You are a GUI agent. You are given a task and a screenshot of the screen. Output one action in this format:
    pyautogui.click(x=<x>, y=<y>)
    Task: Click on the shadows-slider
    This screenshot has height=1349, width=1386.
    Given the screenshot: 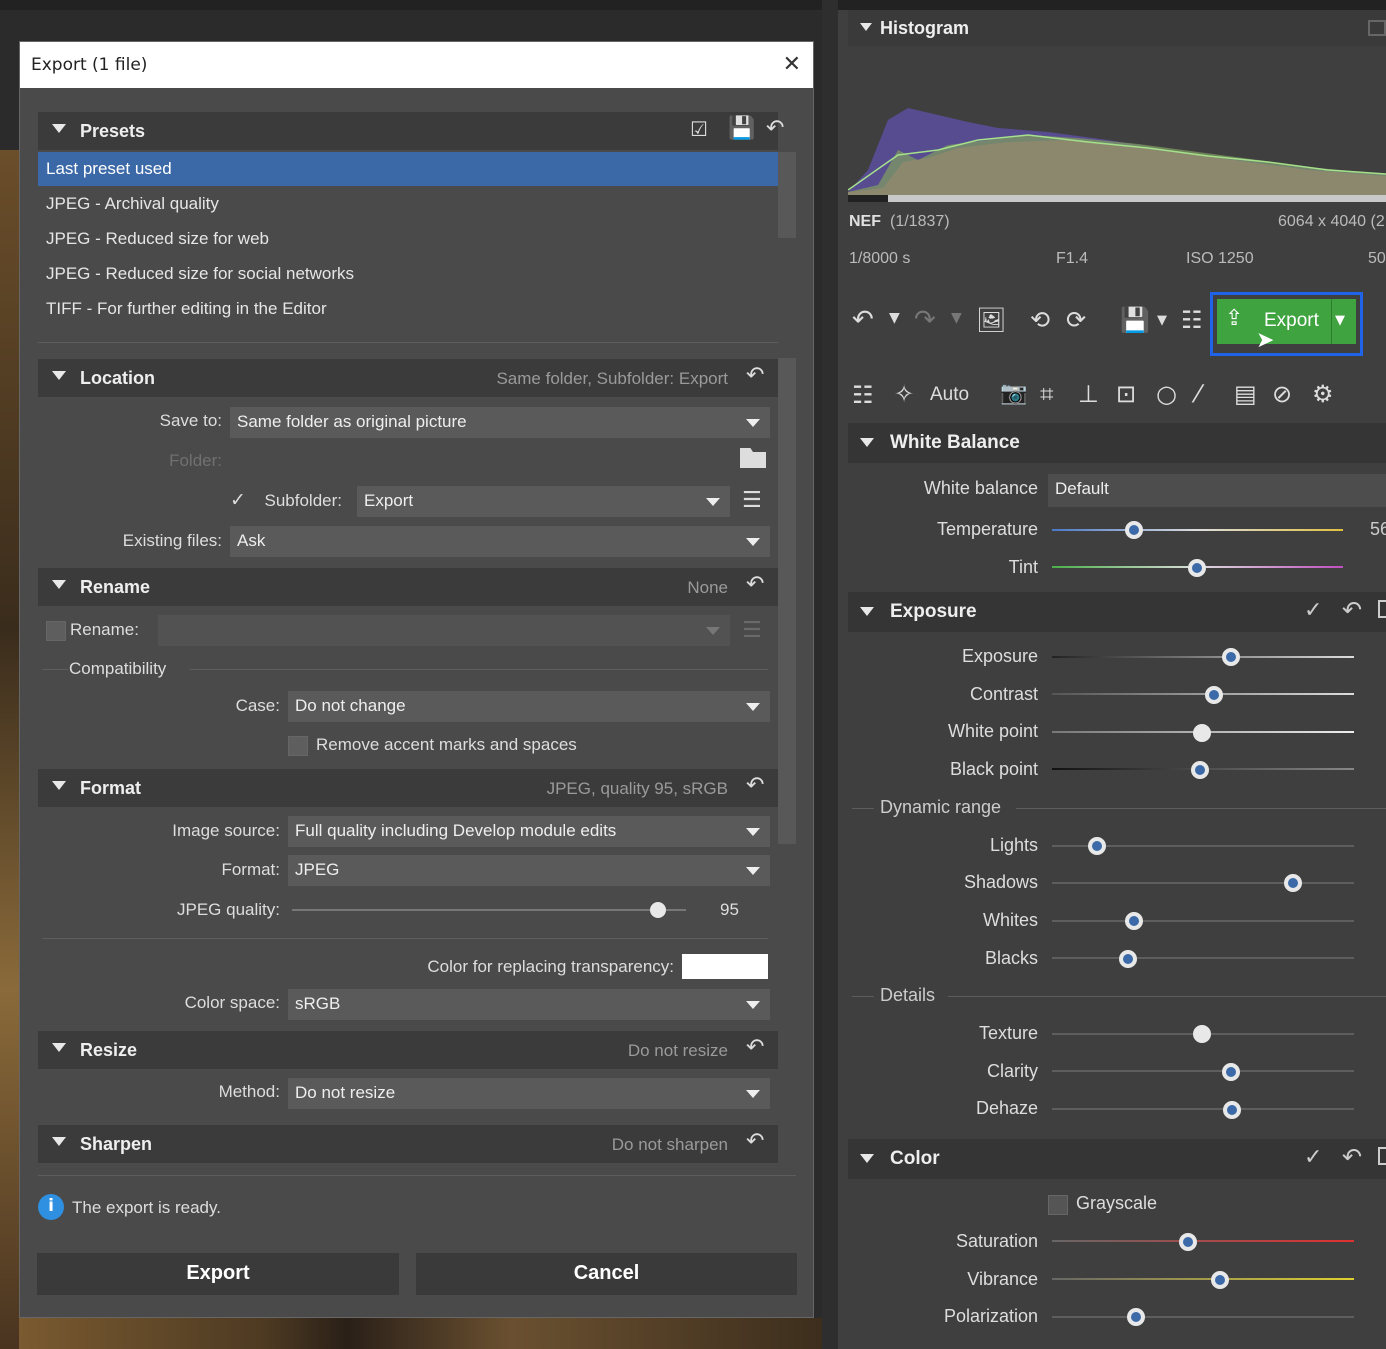 What is the action you would take?
    pyautogui.click(x=1203, y=883)
    